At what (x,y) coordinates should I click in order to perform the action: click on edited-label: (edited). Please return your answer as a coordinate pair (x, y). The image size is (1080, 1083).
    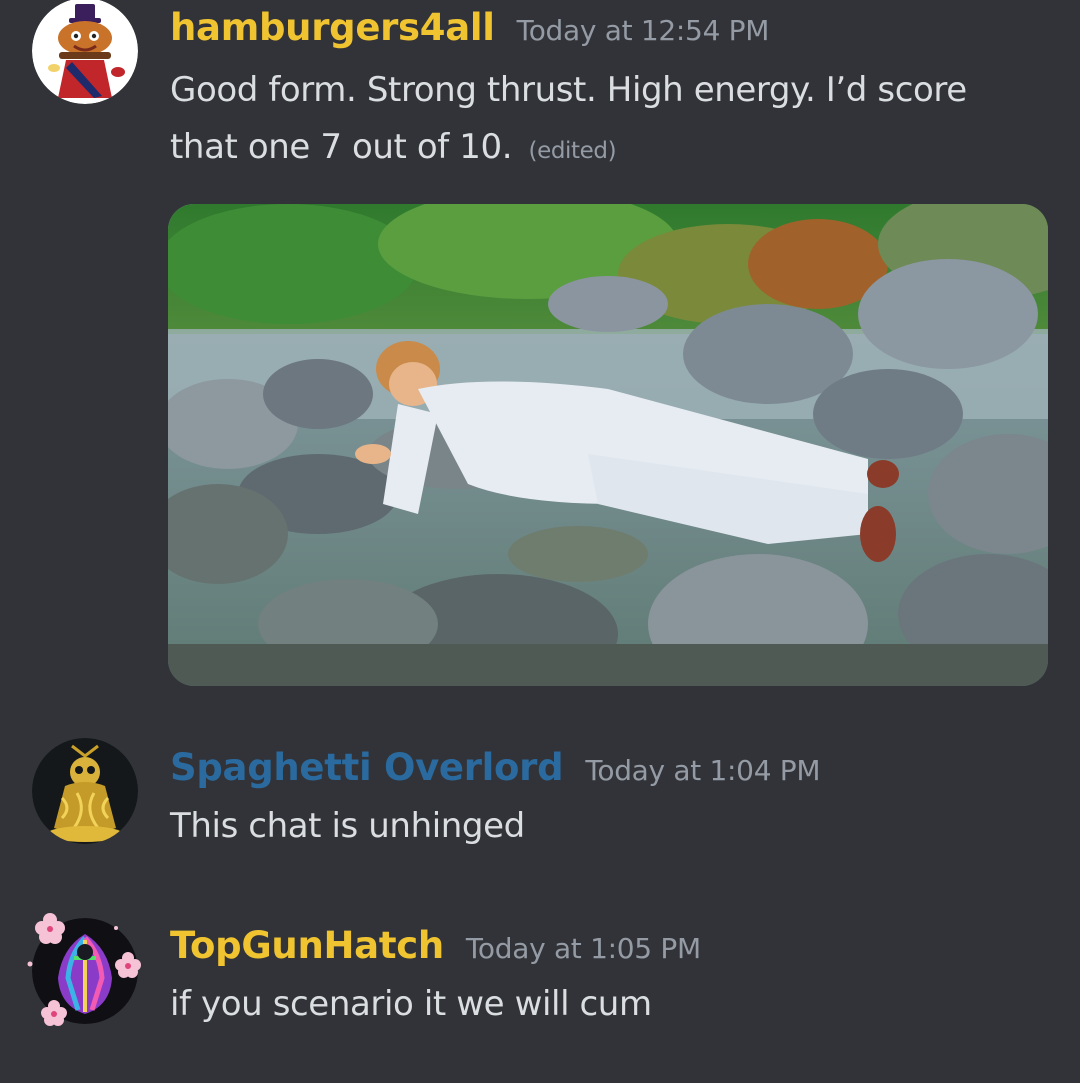
    Looking at the image, I should click on (572, 151).